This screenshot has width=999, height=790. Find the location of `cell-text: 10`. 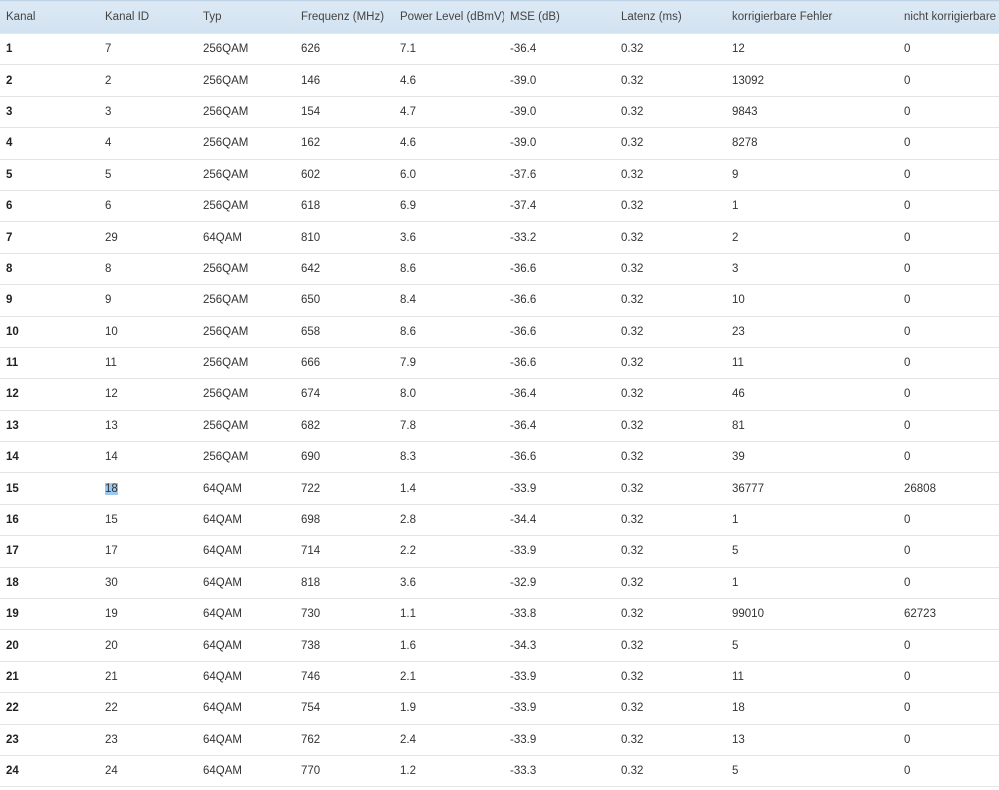

cell-text: 10 is located at coordinates (111, 331).